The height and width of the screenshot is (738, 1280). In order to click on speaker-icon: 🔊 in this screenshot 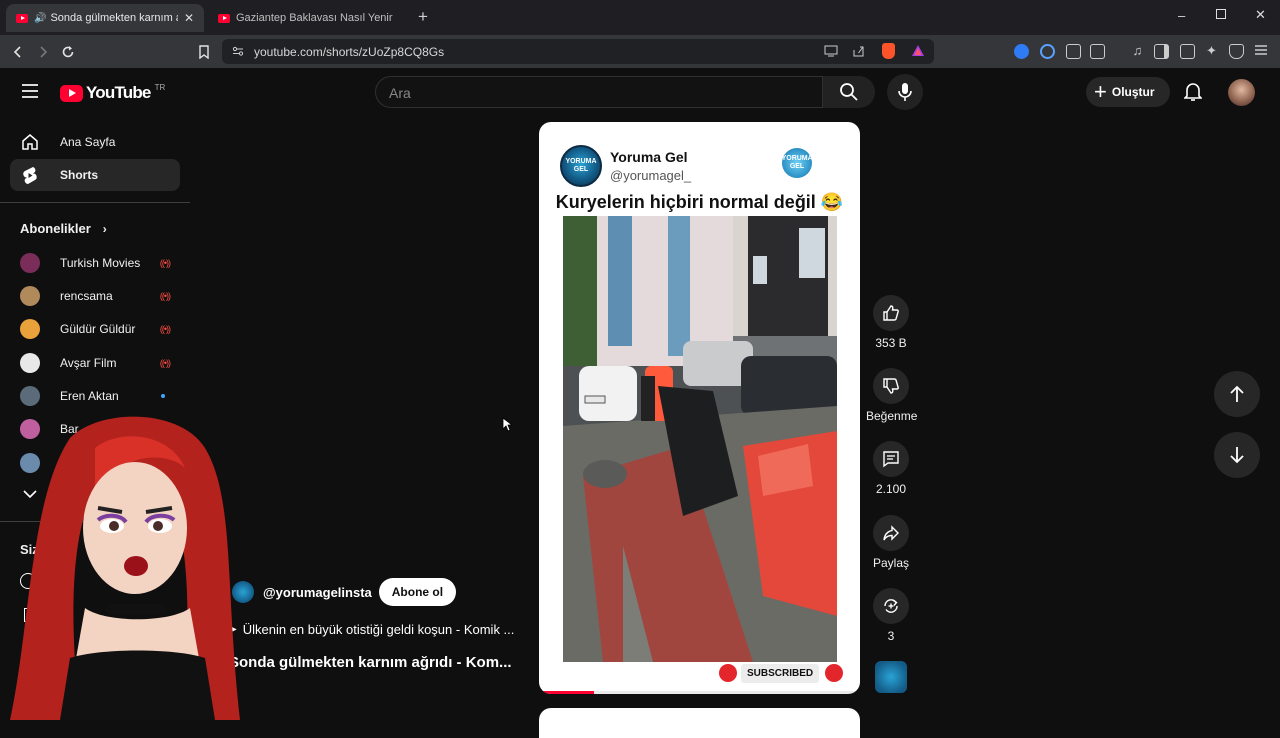, I will do `click(40, 18)`.